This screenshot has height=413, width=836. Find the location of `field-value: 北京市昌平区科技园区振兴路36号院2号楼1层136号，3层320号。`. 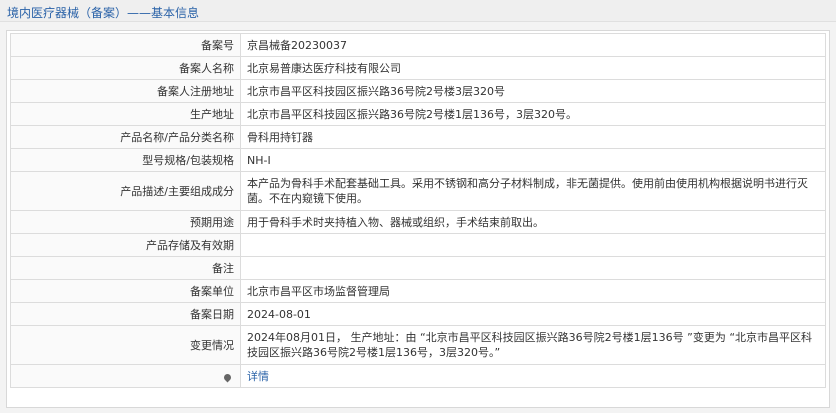

field-value: 北京市昌平区科技园区振兴路36号院2号楼1层136号，3层320号。 is located at coordinates (533, 114).